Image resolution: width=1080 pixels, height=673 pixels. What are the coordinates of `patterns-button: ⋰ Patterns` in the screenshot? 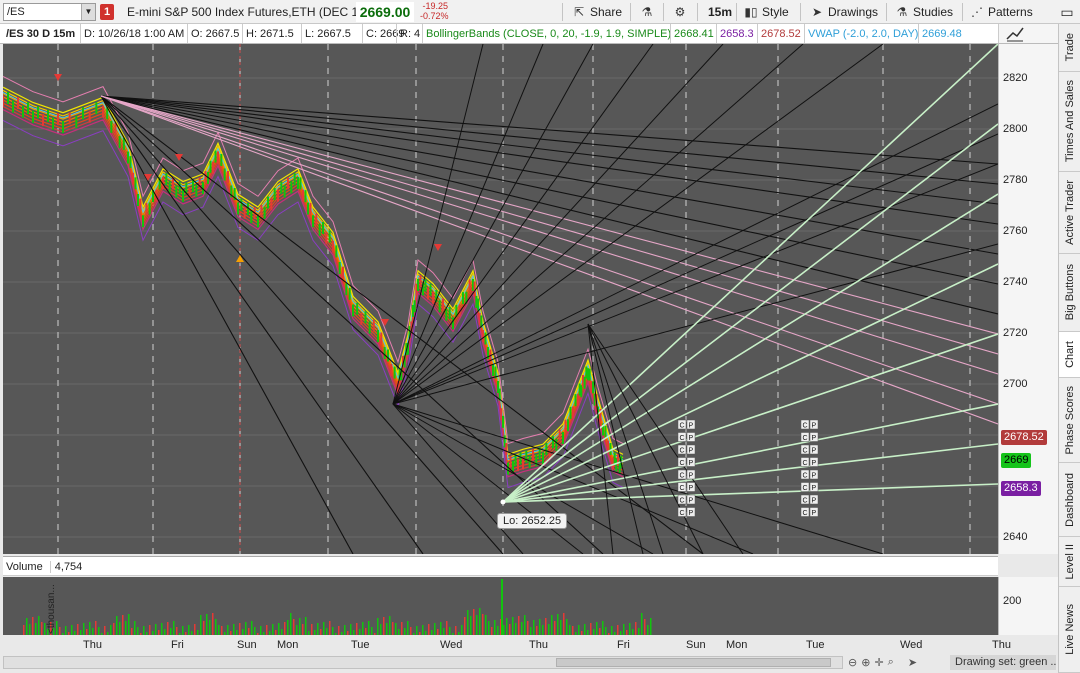 It's located at (1001, 12).